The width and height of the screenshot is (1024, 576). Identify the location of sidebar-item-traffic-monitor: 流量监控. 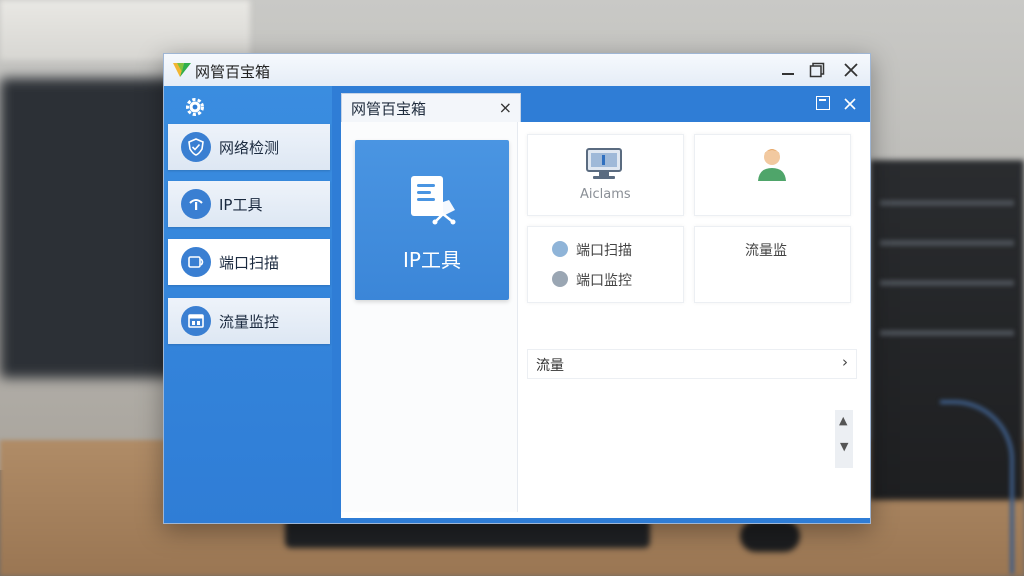
(249, 321).